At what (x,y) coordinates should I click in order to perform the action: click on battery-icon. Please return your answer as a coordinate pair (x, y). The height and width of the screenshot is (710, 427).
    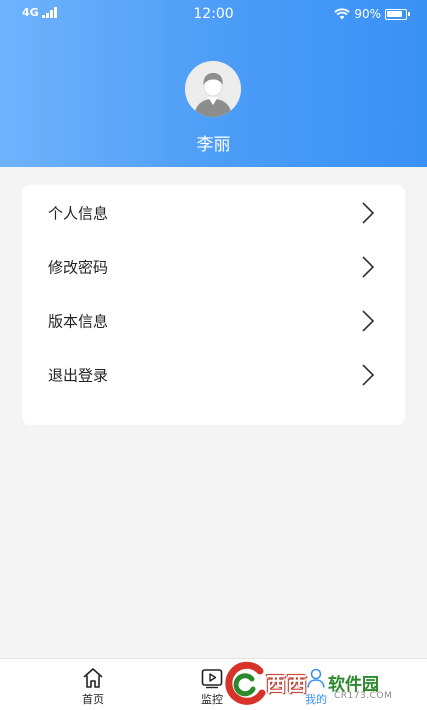
    Looking at the image, I should click on (397, 14).